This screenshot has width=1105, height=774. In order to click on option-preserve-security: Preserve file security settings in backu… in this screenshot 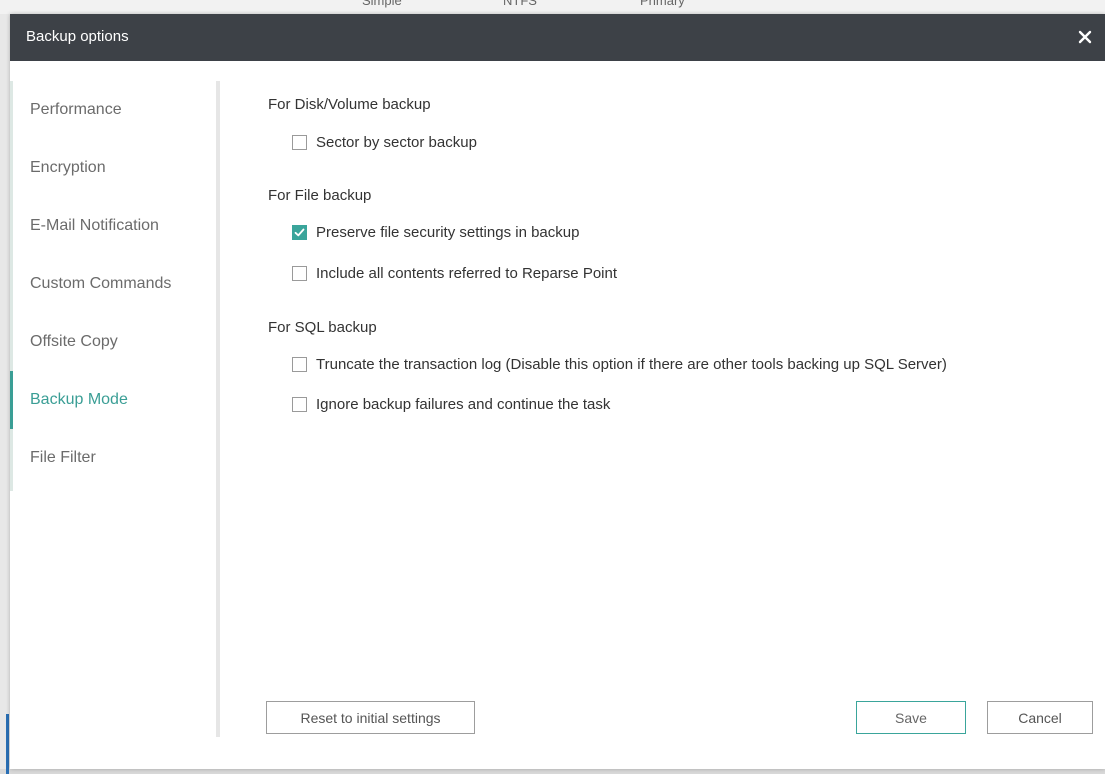, I will do `click(435, 232)`.